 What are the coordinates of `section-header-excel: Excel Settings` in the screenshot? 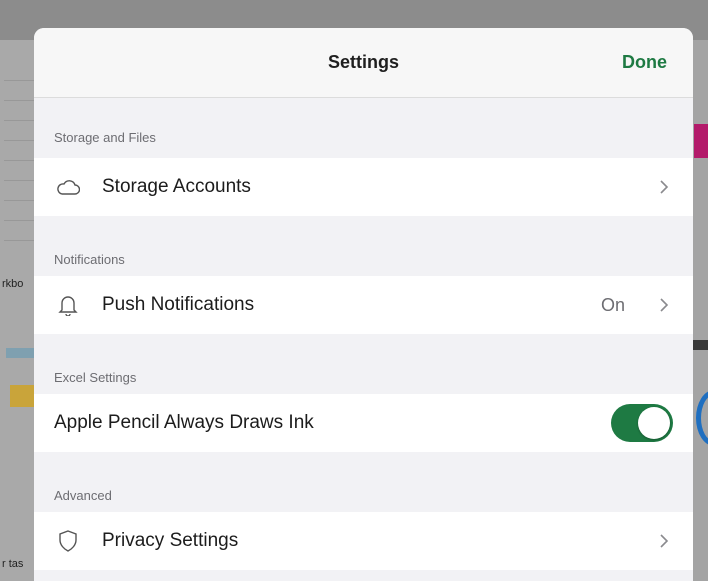 It's located at (95, 377).